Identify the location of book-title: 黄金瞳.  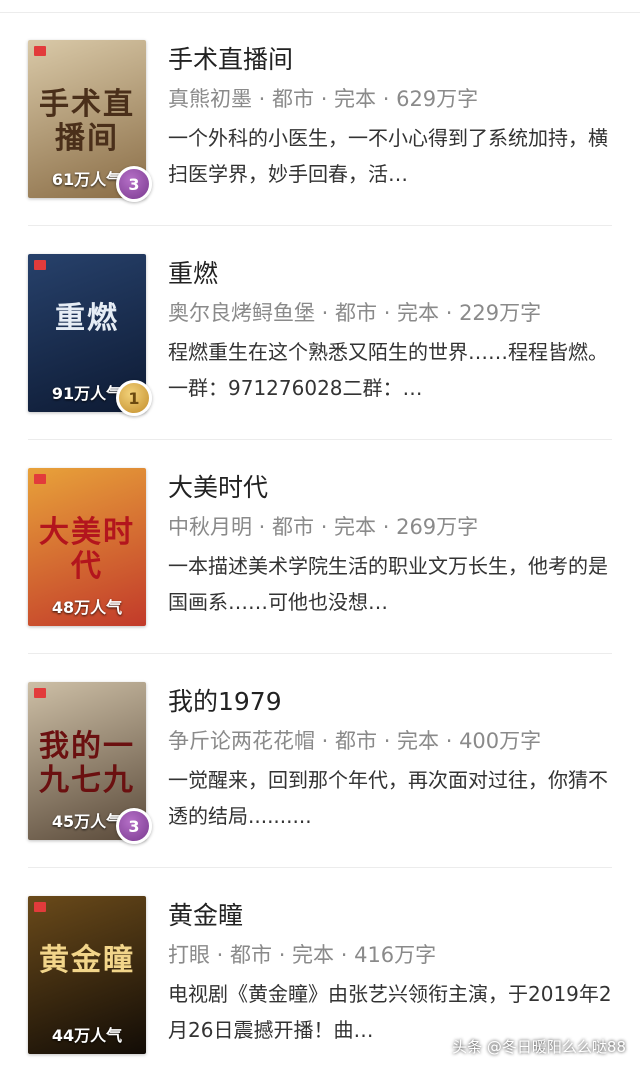
(390, 916).